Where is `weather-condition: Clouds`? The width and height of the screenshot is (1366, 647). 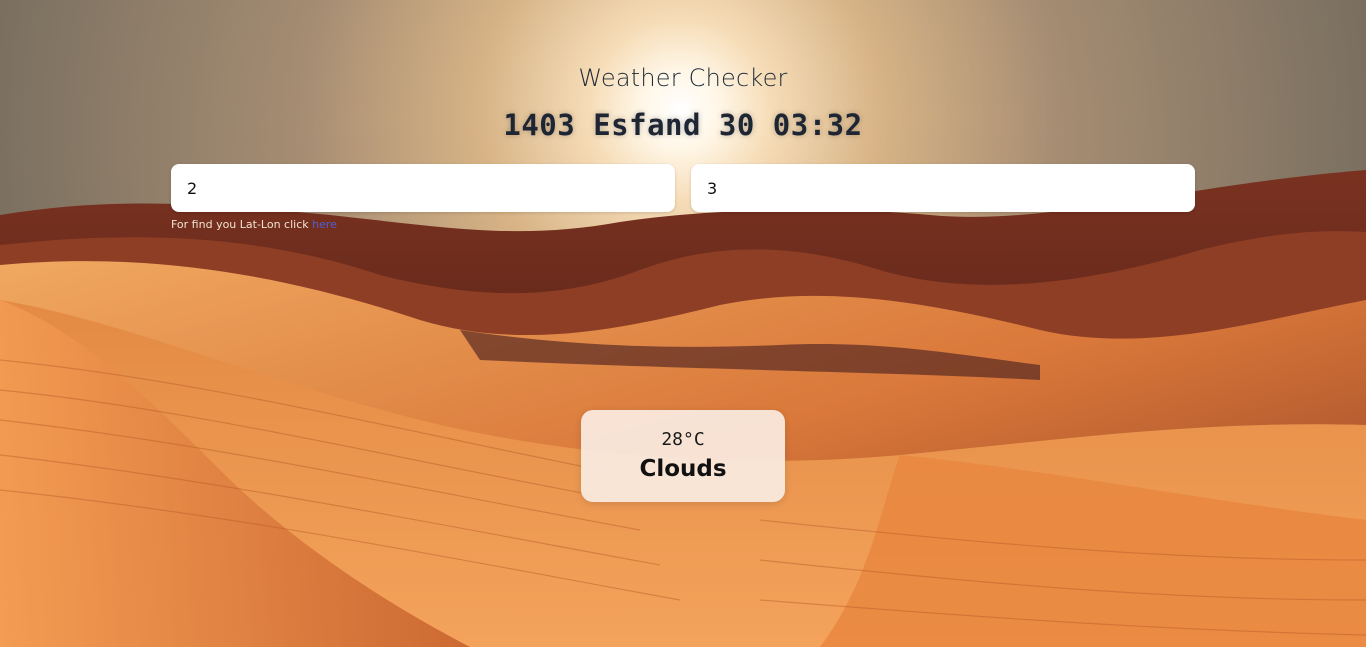
weather-condition: Clouds is located at coordinates (683, 469).